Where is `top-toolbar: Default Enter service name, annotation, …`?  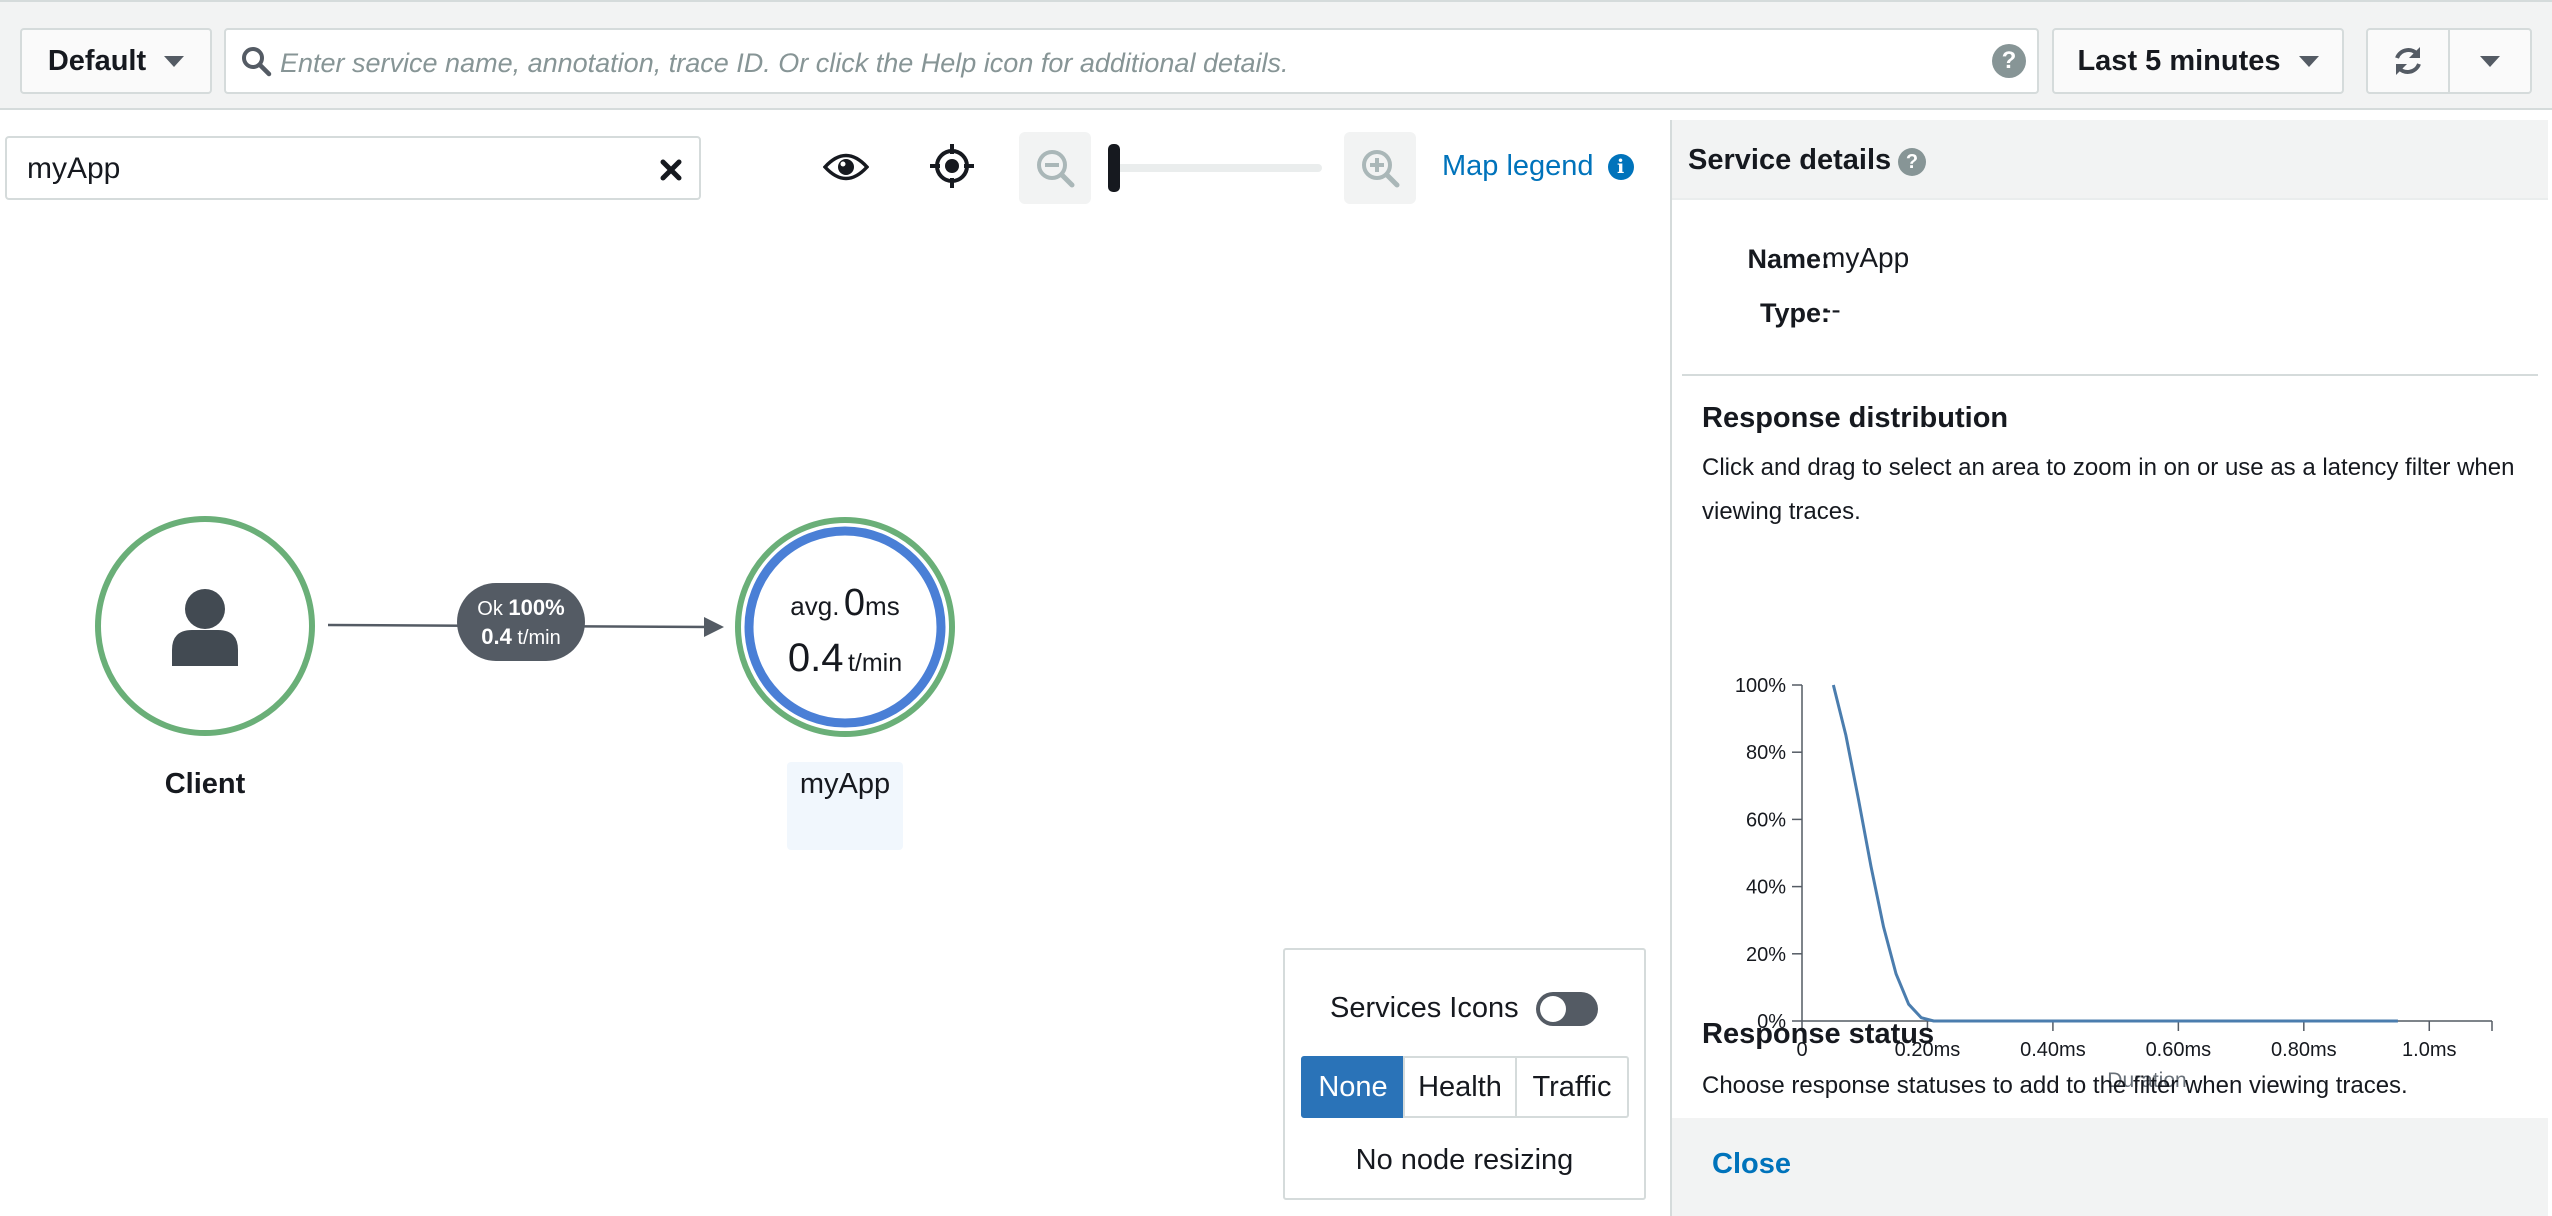 top-toolbar: Default Enter service name, annotation, … is located at coordinates (1276, 55).